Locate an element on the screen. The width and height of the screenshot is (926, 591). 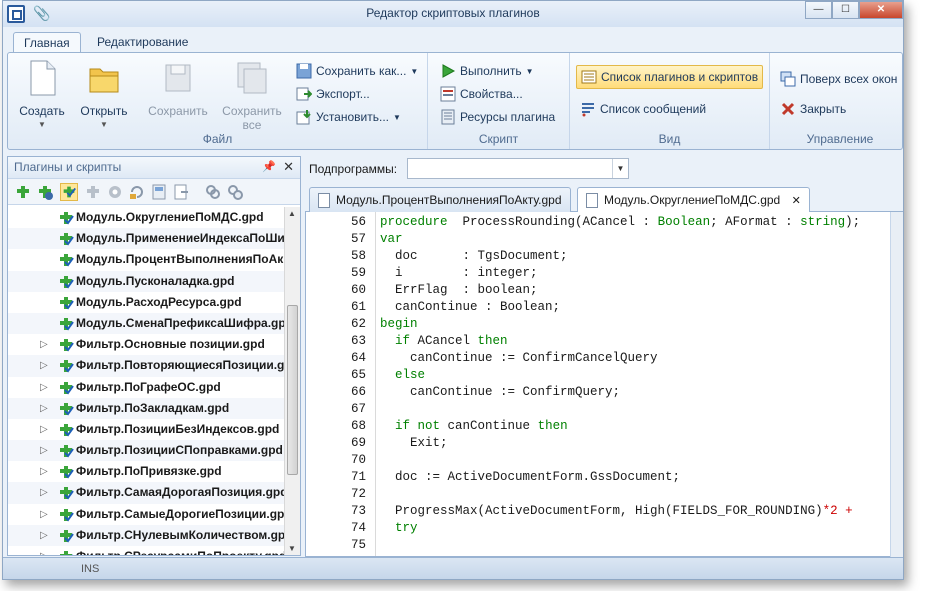
list-item: ▷ Фильтр.ПоЗакладкам.gpd is located at coordinates (146, 408).